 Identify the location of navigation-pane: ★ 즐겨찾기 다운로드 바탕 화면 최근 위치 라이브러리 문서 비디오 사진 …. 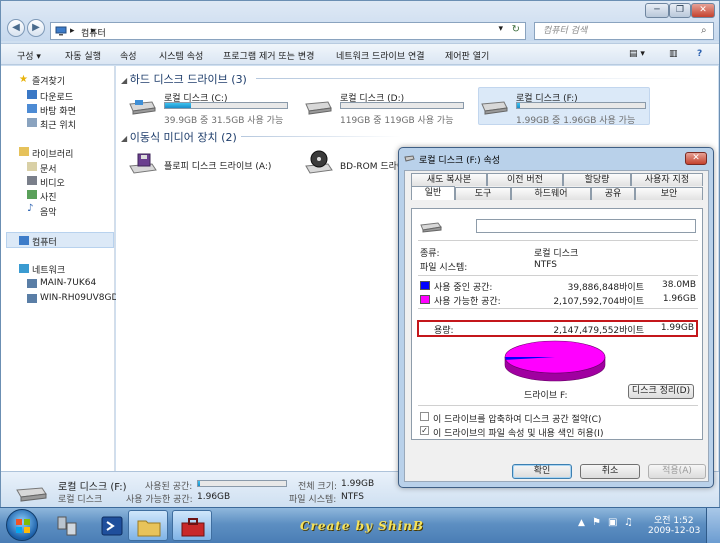
(62, 268).